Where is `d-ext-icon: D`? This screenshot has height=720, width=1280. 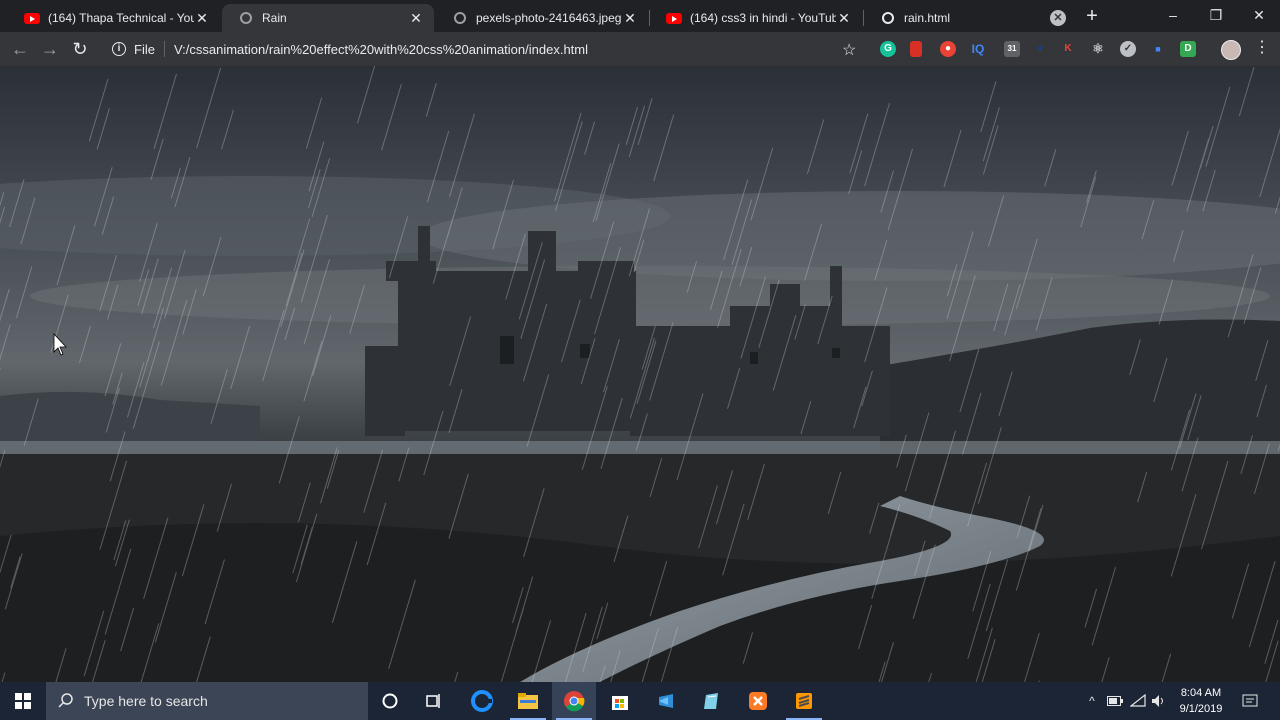
d-ext-icon: D is located at coordinates (1188, 49).